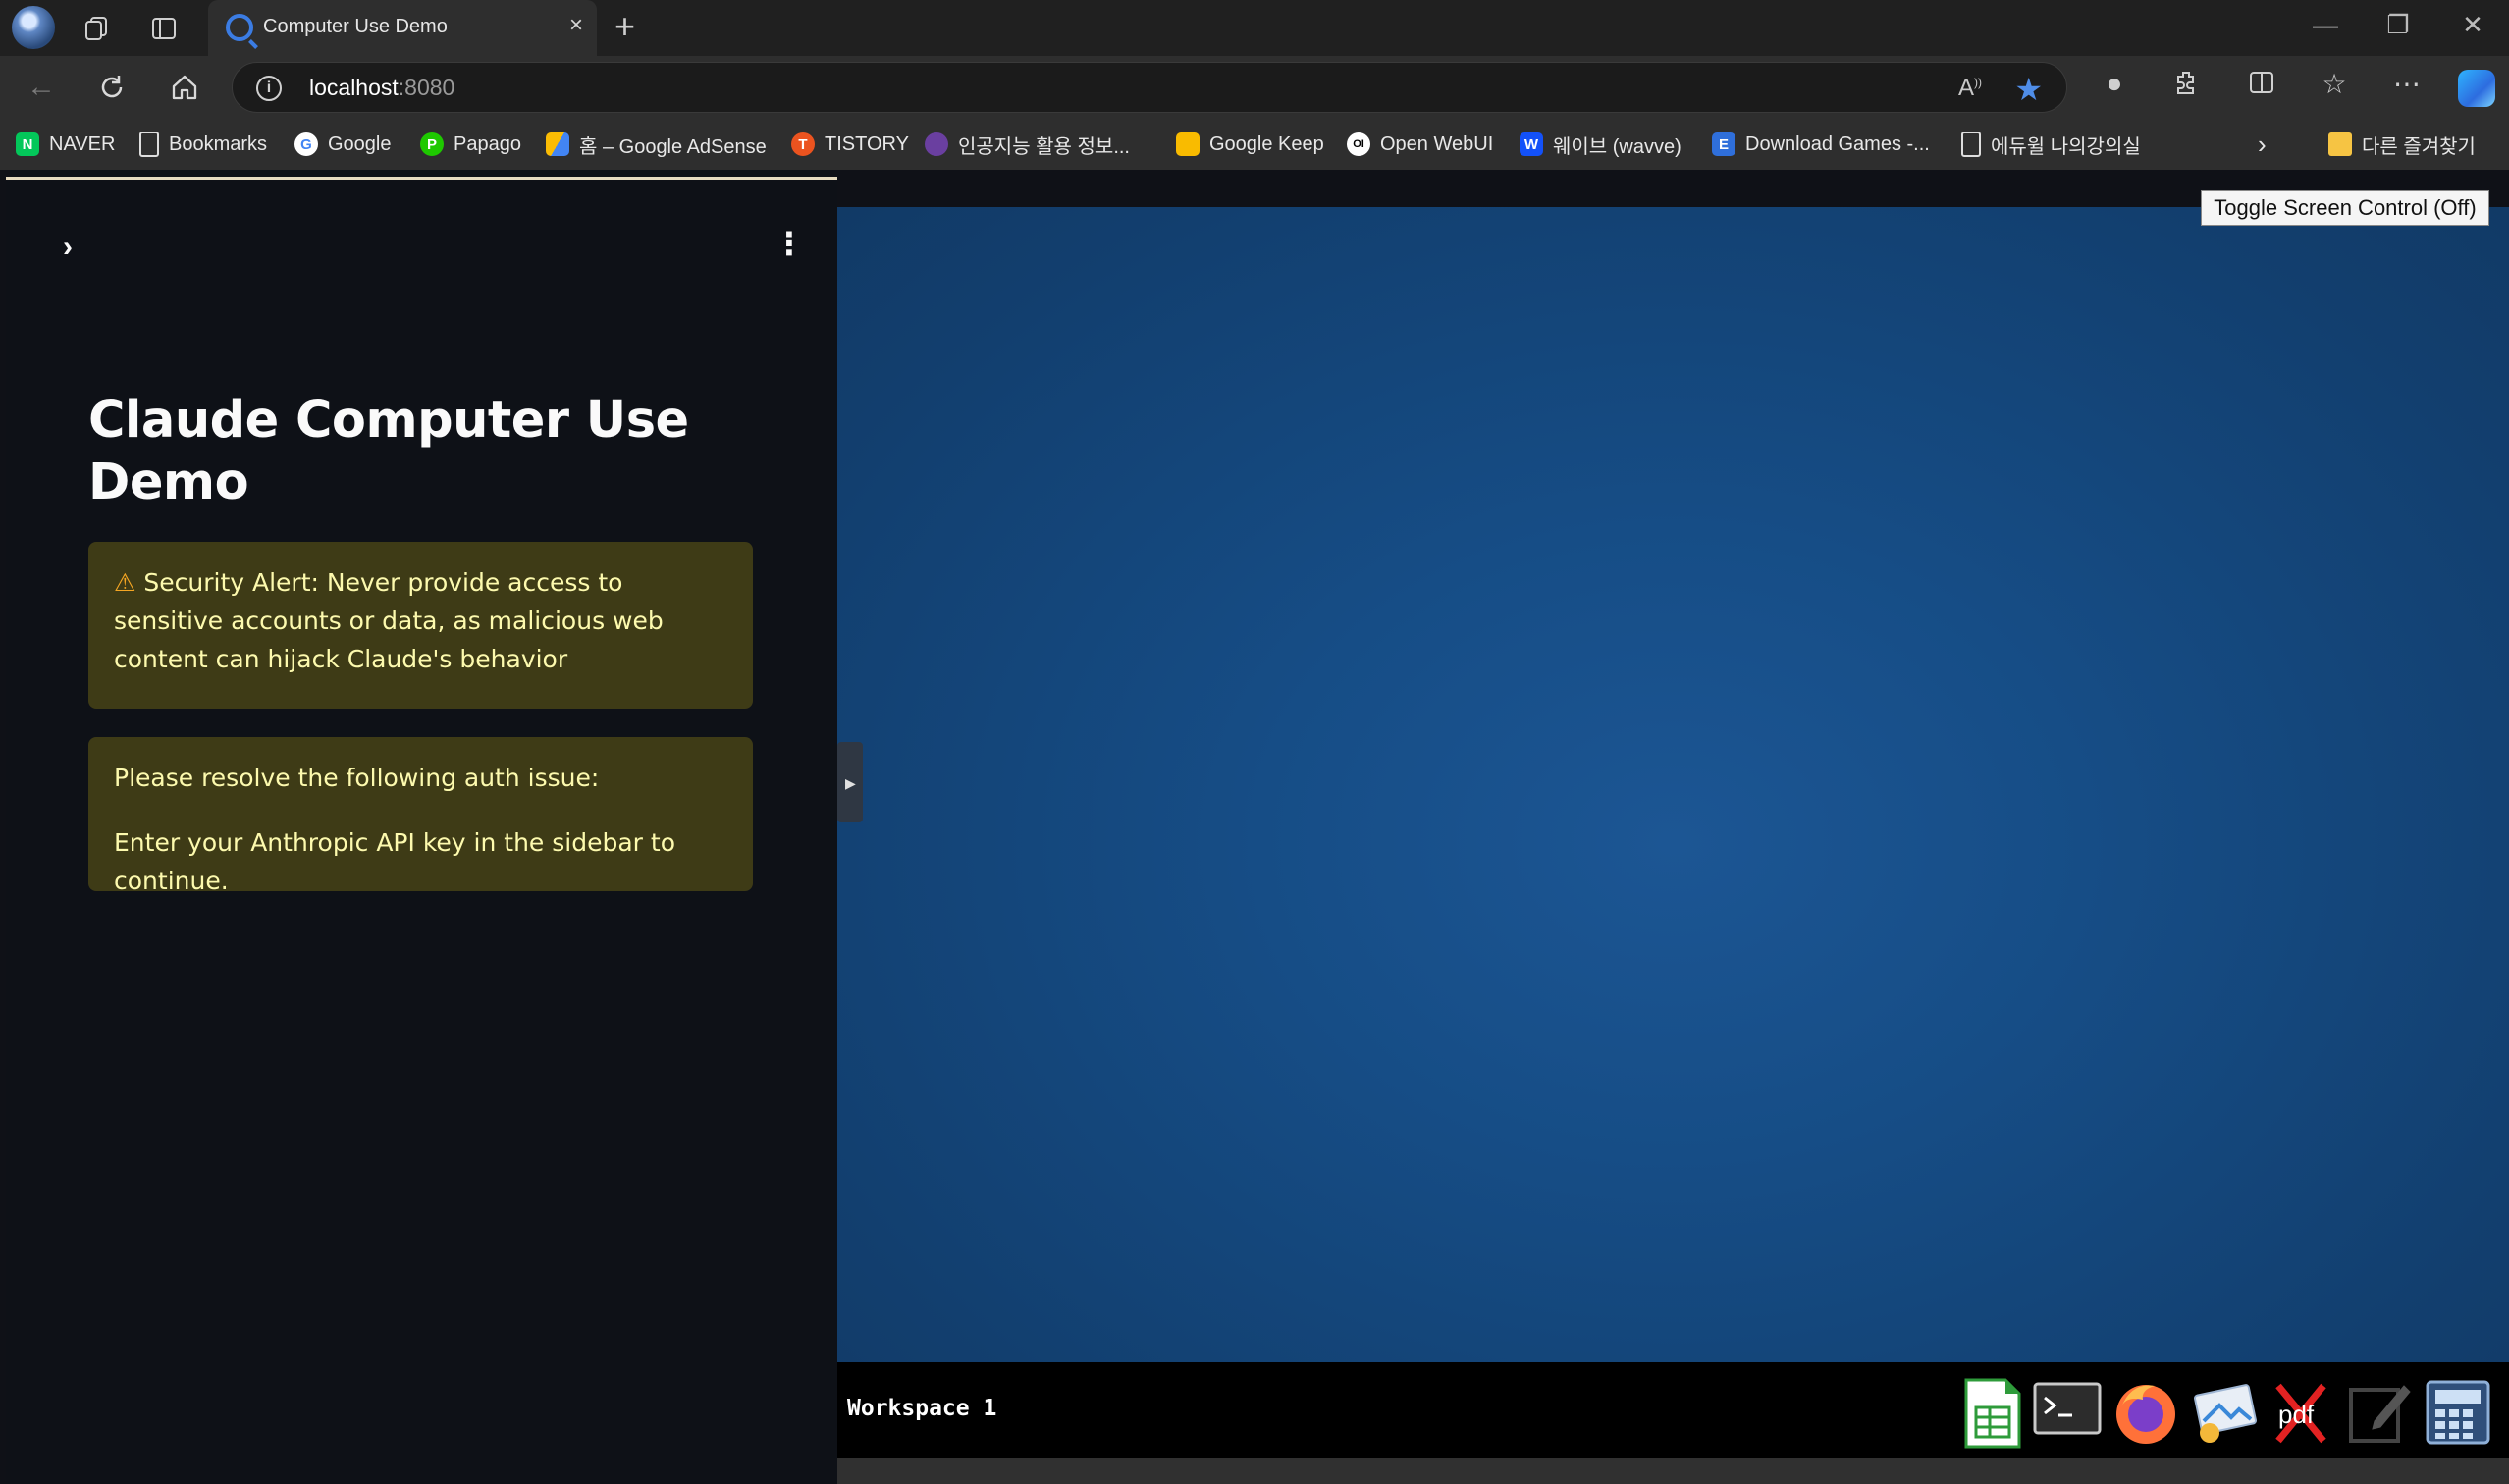 Image resolution: width=2509 pixels, height=1484 pixels. Describe the element at coordinates (1673, 1410) in the screenshot. I see `desktop-taskbar: Workspace 1 pdf` at that location.